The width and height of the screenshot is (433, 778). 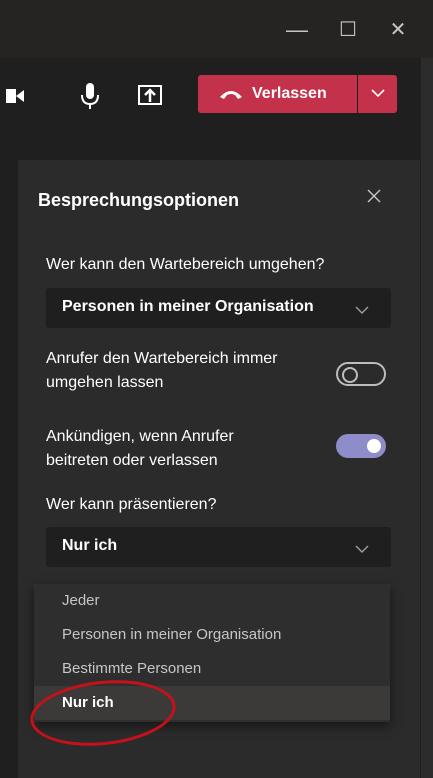 What do you see at coordinates (132, 460) in the screenshot?
I see `announce-line2: beitreten oder verlassen` at bounding box center [132, 460].